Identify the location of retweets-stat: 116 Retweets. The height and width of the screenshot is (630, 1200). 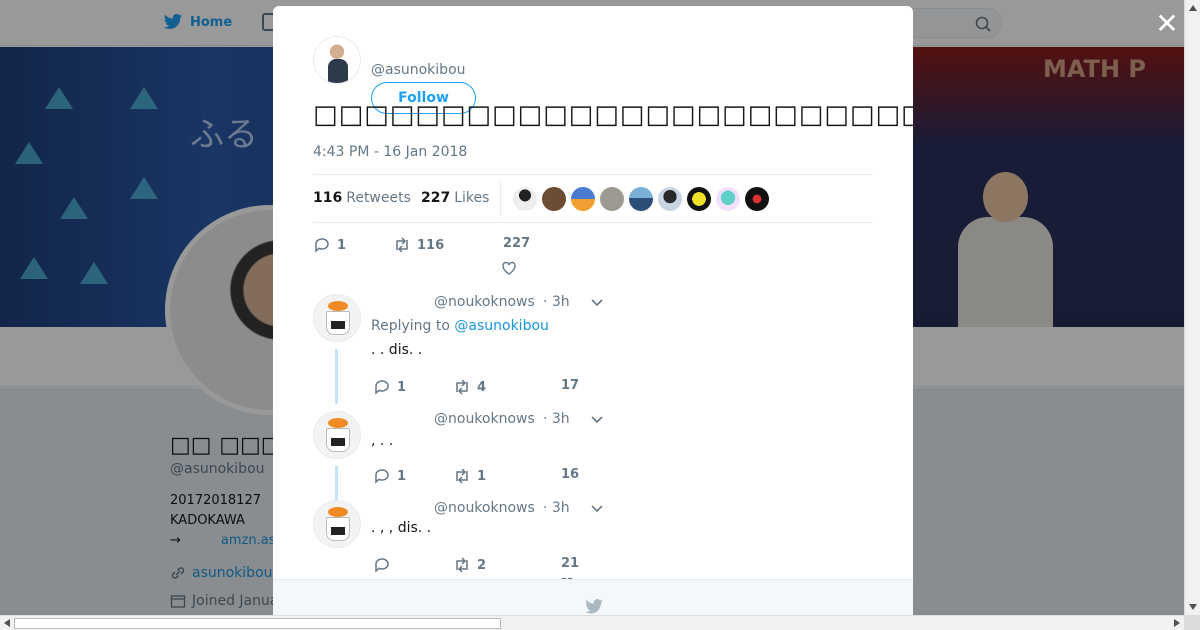
(362, 198).